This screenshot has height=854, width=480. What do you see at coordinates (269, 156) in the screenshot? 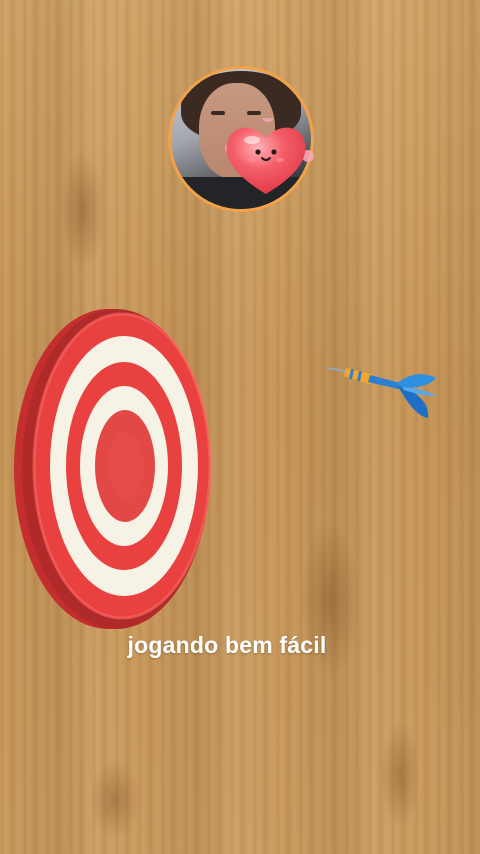
I see `heart-face-icon` at bounding box center [269, 156].